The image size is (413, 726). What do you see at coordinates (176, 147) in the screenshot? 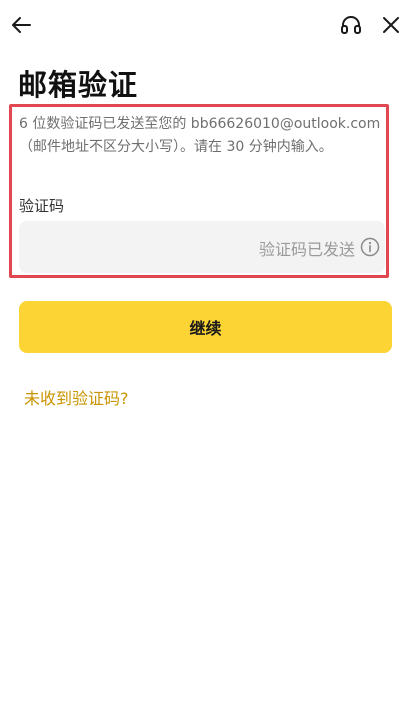
I see `description-line-2: （邮件地址不区分大小写）。请在 30 分钟内输入。` at bounding box center [176, 147].